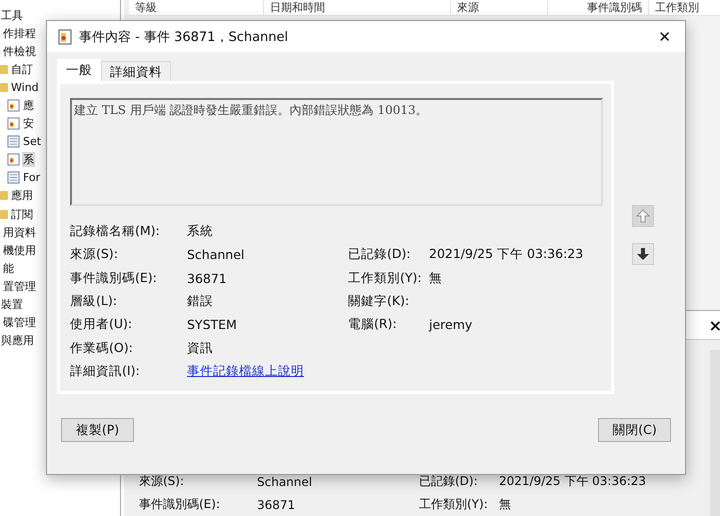  Describe the element at coordinates (372, 324) in the screenshot. I see `field-label: 電腦(R):` at that location.